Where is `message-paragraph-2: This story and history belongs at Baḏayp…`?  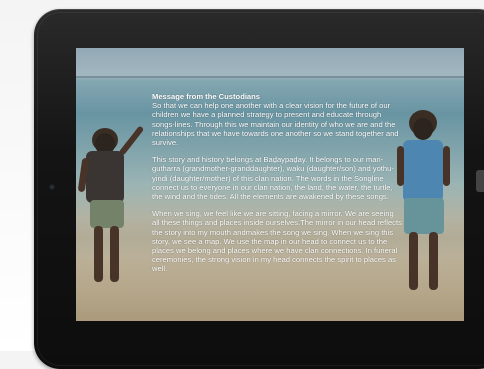 message-paragraph-2: This story and history belongs at Baḏayp… is located at coordinates (273, 178).